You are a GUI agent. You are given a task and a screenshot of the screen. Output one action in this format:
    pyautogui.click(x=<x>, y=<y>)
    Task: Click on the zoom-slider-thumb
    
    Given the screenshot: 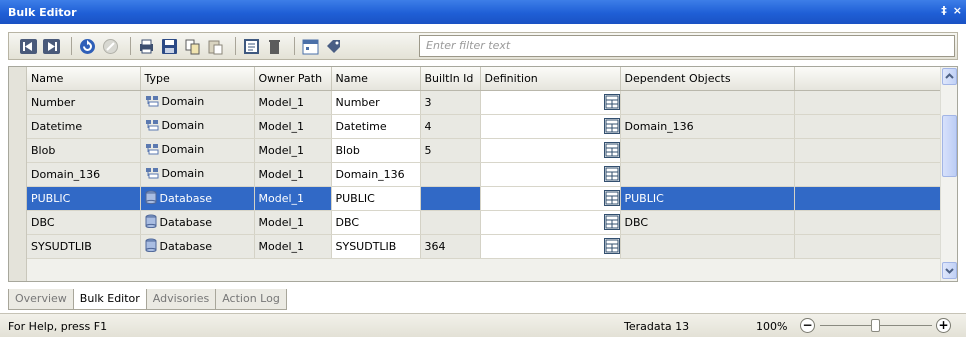 What is the action you would take?
    pyautogui.click(x=875, y=325)
    